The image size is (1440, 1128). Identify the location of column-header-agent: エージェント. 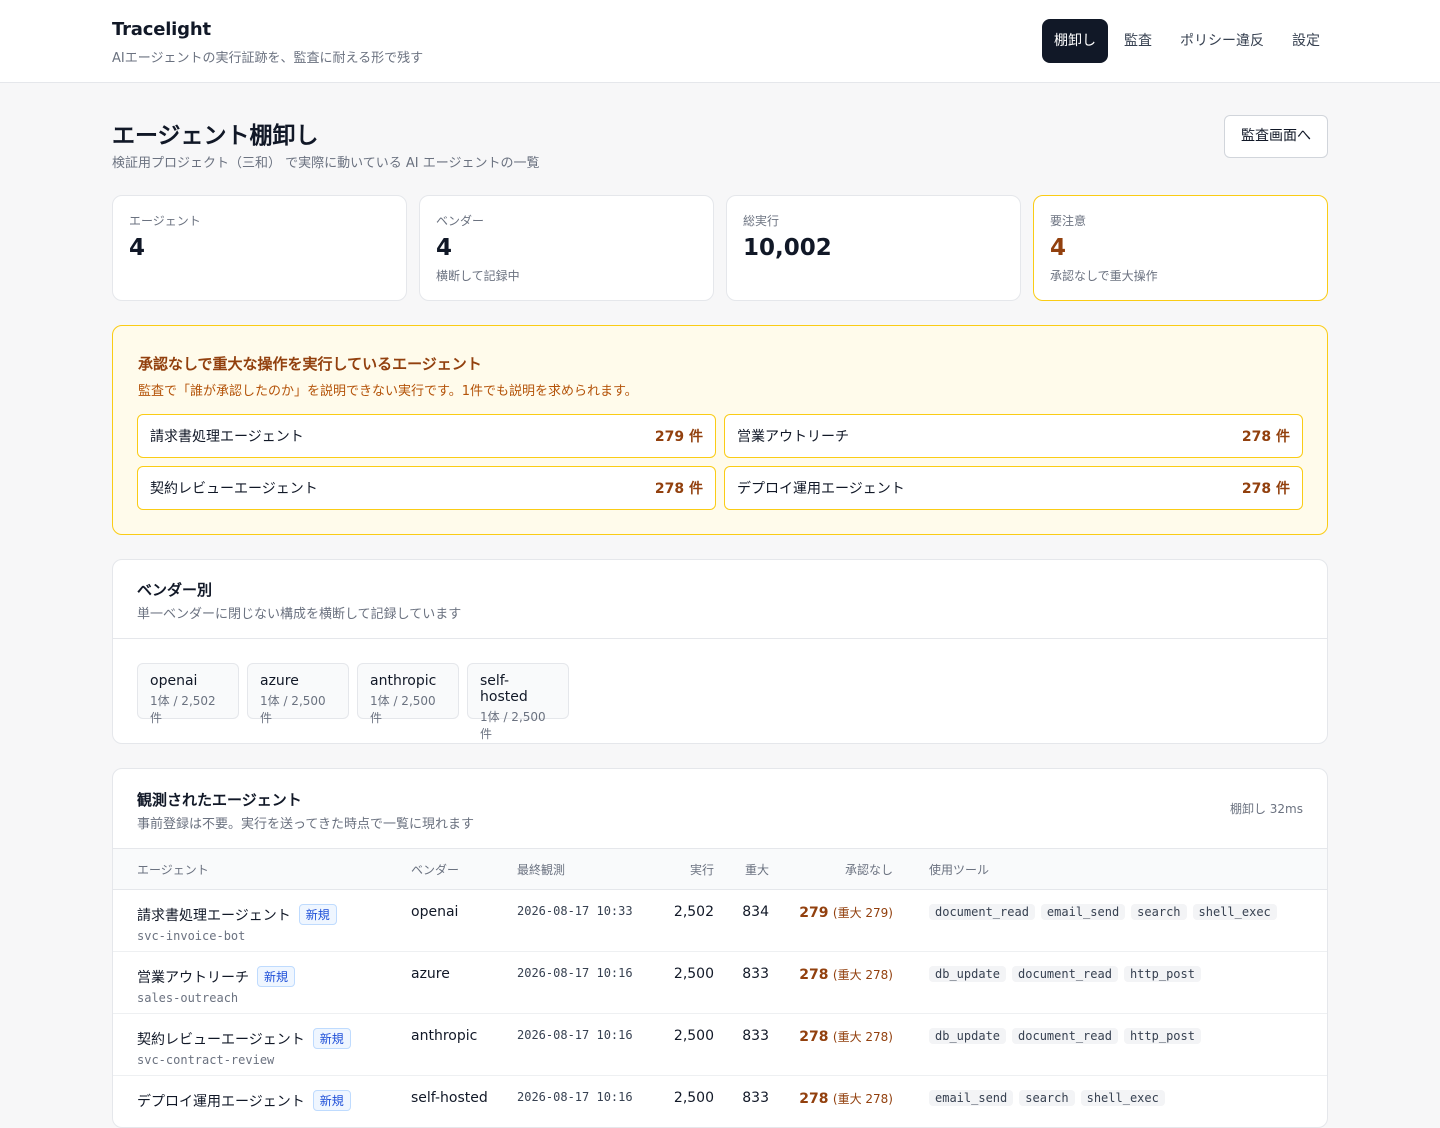
(262, 869).